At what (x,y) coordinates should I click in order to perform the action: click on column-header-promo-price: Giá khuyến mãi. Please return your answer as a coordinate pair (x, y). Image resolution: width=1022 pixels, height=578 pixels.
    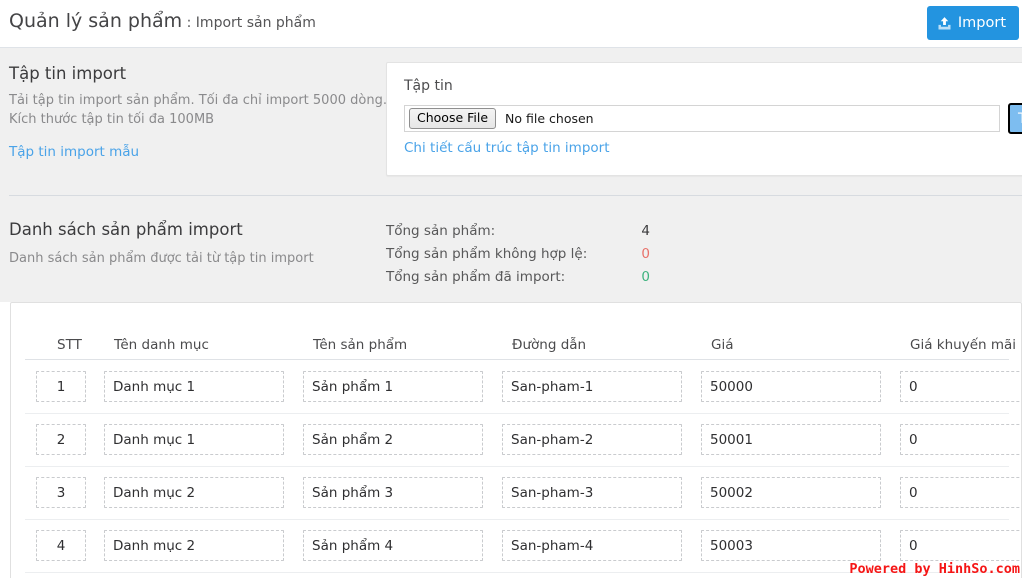
    Looking at the image, I should click on (963, 345).